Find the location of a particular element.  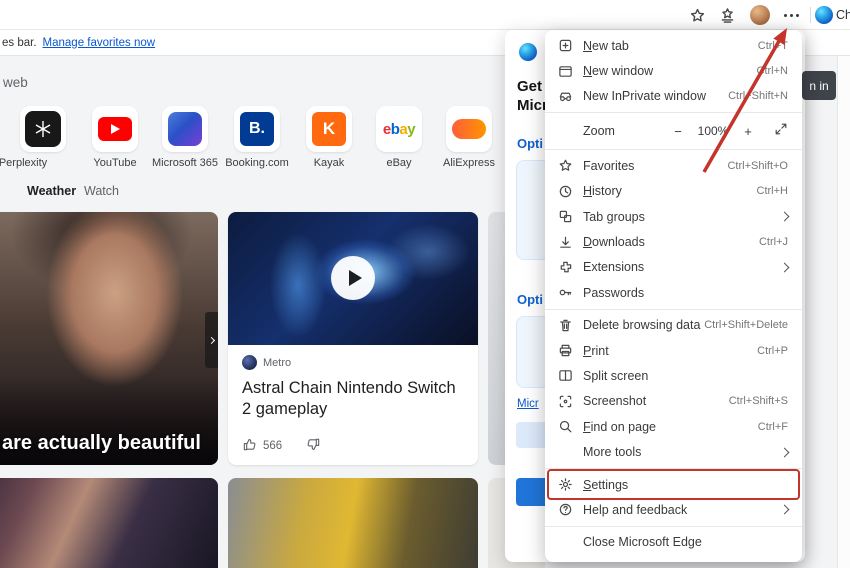

window-edge-band is located at coordinates (843, 284).